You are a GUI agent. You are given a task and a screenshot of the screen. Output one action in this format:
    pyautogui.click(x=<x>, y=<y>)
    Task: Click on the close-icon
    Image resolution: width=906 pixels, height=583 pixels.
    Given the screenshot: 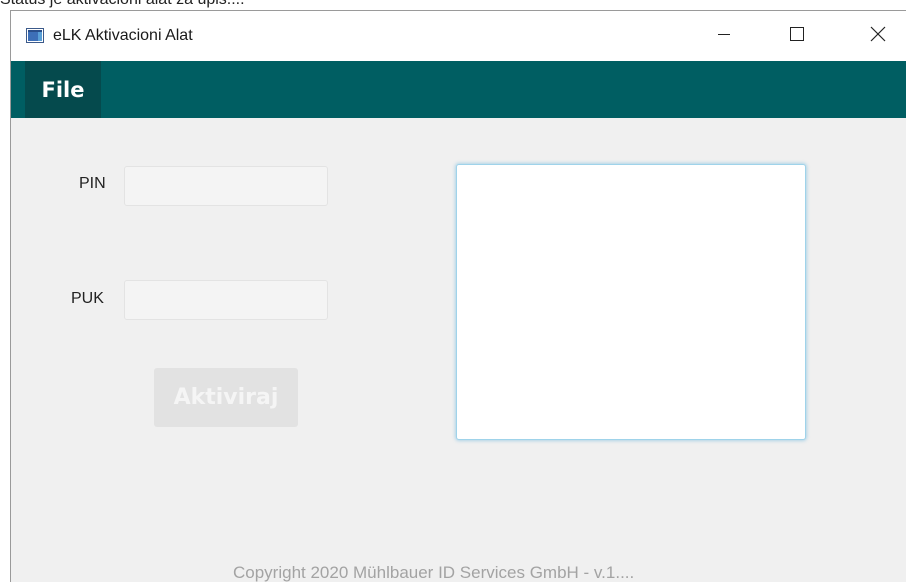 What is the action you would take?
    pyautogui.click(x=878, y=36)
    